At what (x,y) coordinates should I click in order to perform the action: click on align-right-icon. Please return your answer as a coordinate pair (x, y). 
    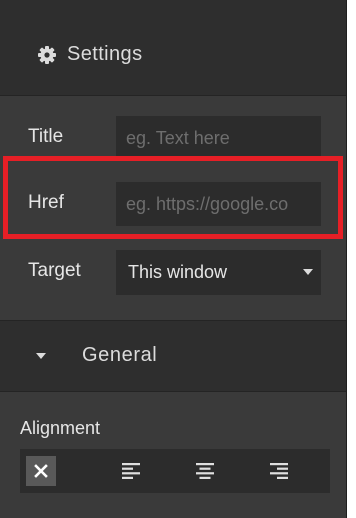
    Looking at the image, I should click on (279, 471).